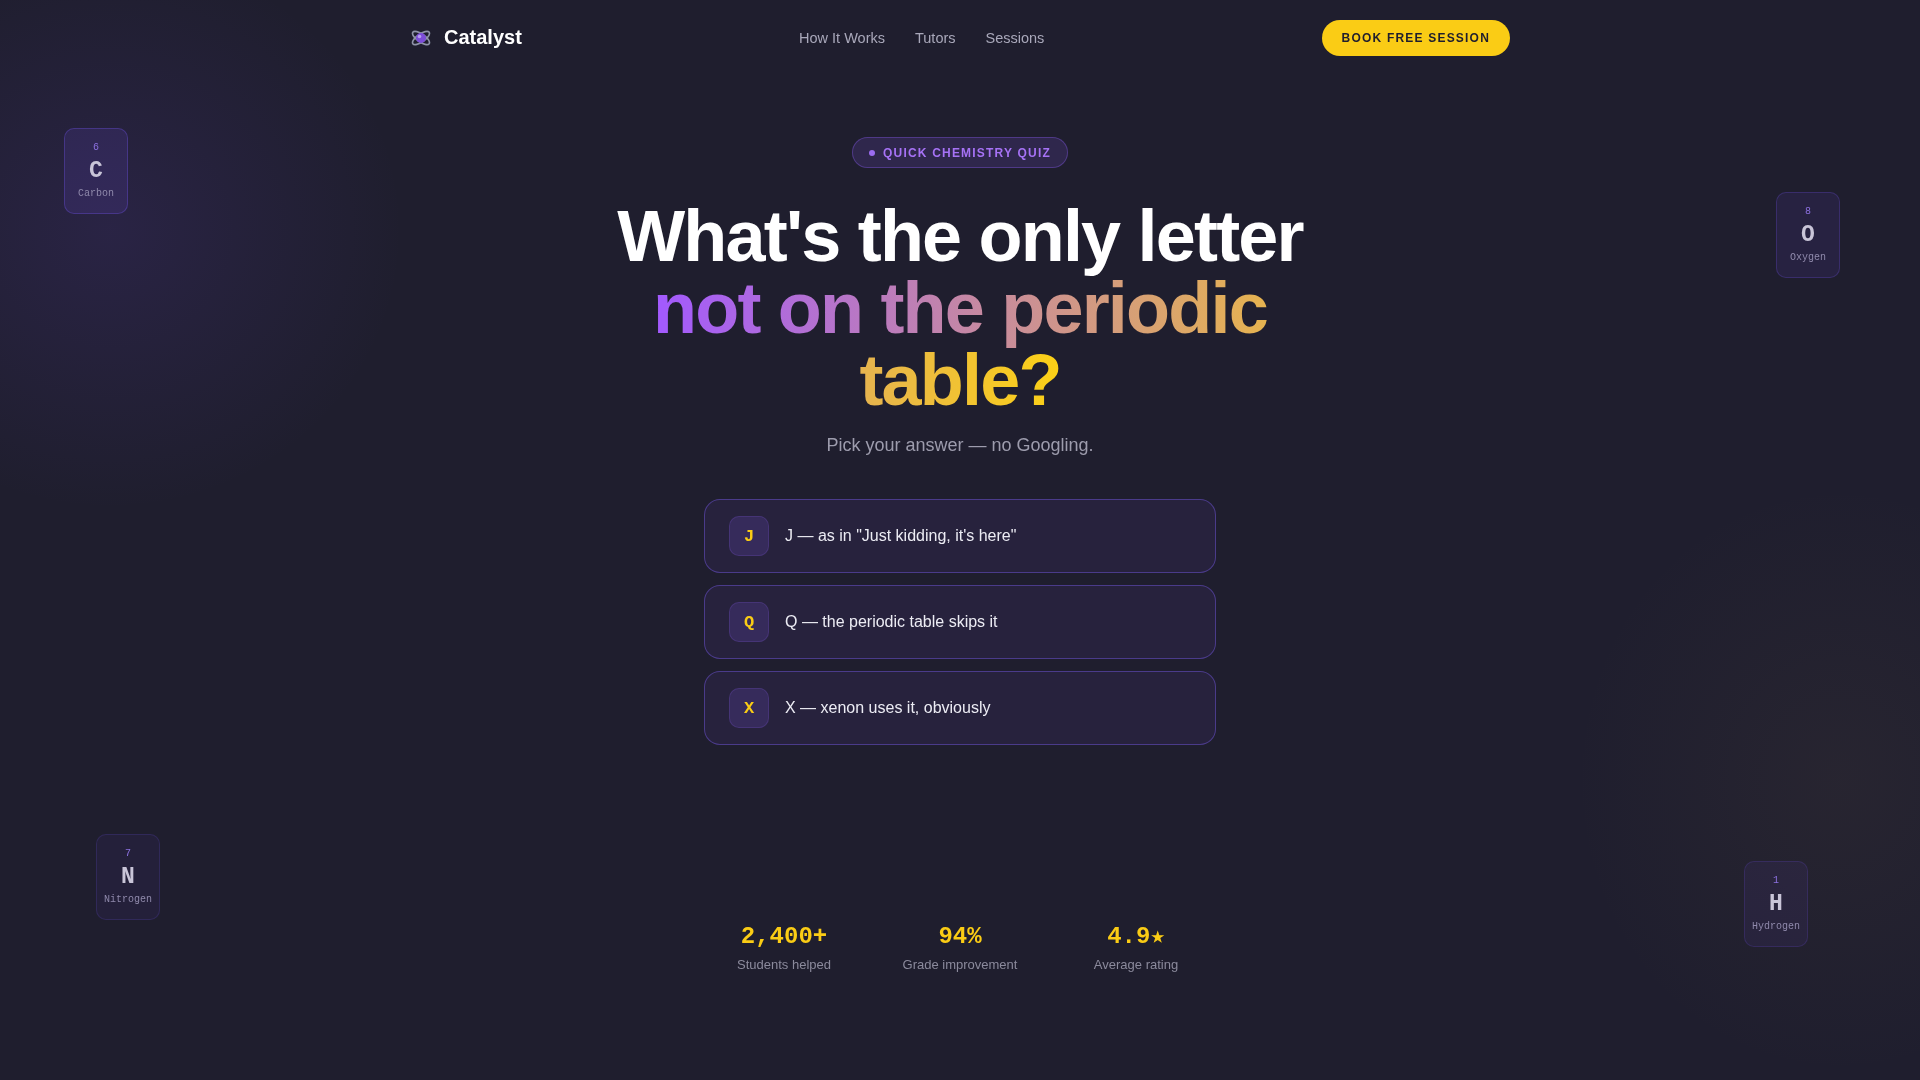 This screenshot has width=1920, height=1080. What do you see at coordinates (1808, 212) in the screenshot?
I see `atomic-number: 8` at bounding box center [1808, 212].